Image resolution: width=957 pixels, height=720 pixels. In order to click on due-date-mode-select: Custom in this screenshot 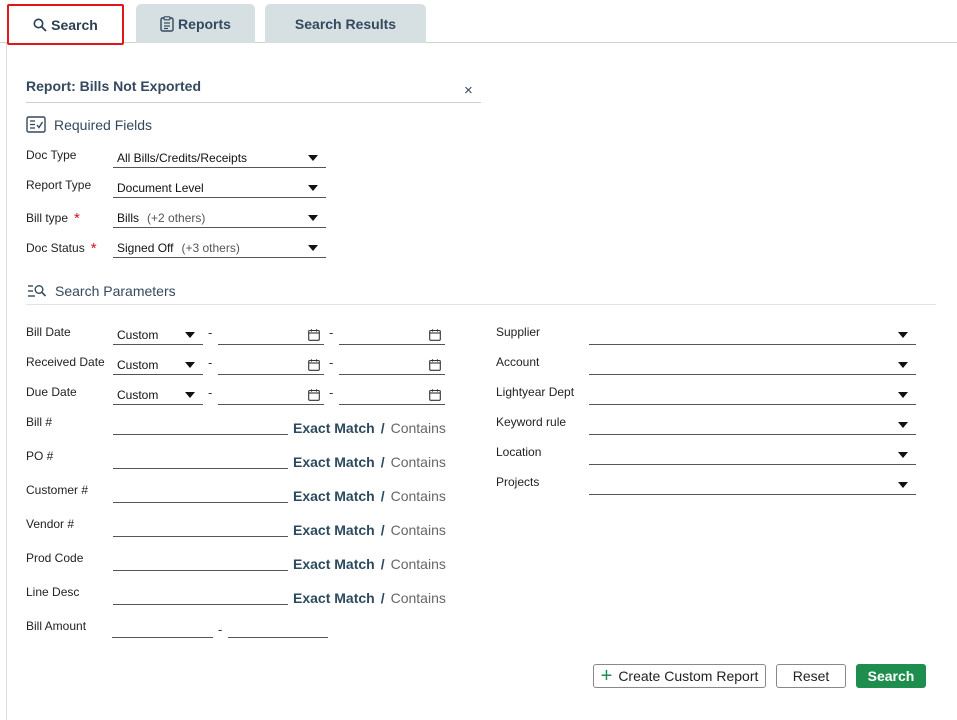, I will do `click(158, 395)`.